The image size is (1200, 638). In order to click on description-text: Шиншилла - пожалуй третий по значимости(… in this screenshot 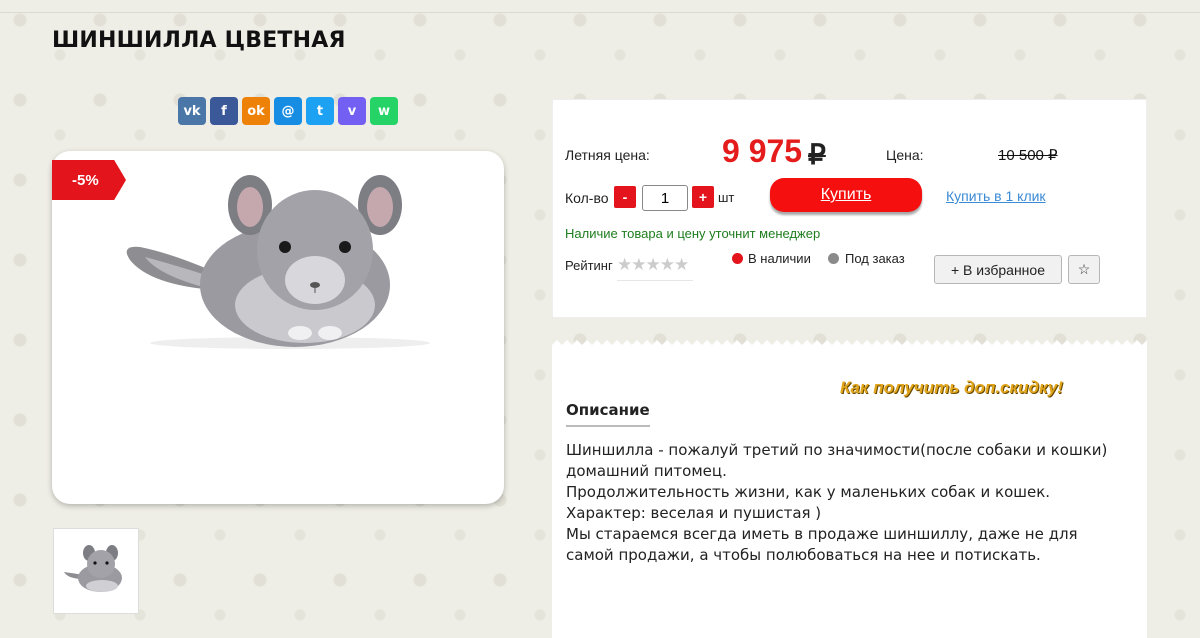, I will do `click(846, 503)`.